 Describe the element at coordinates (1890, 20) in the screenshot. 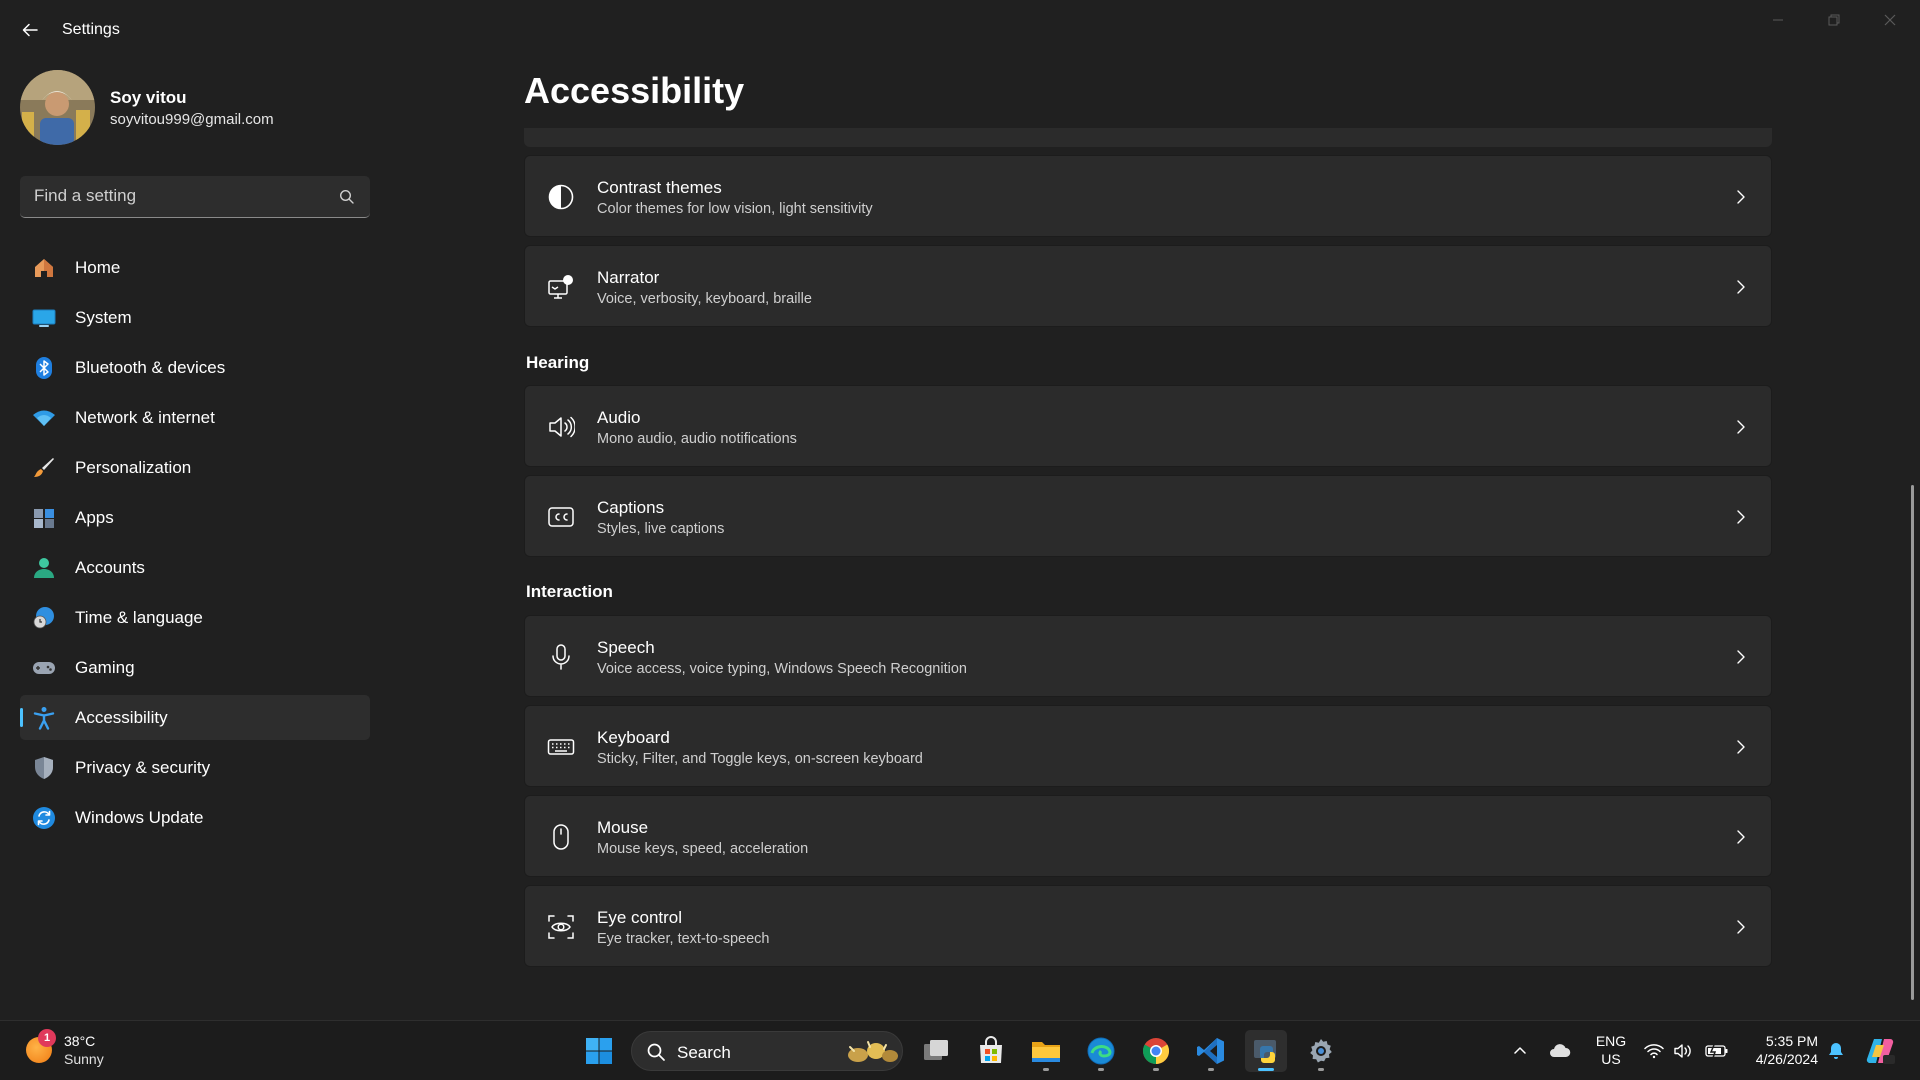

I see `close-button` at that location.